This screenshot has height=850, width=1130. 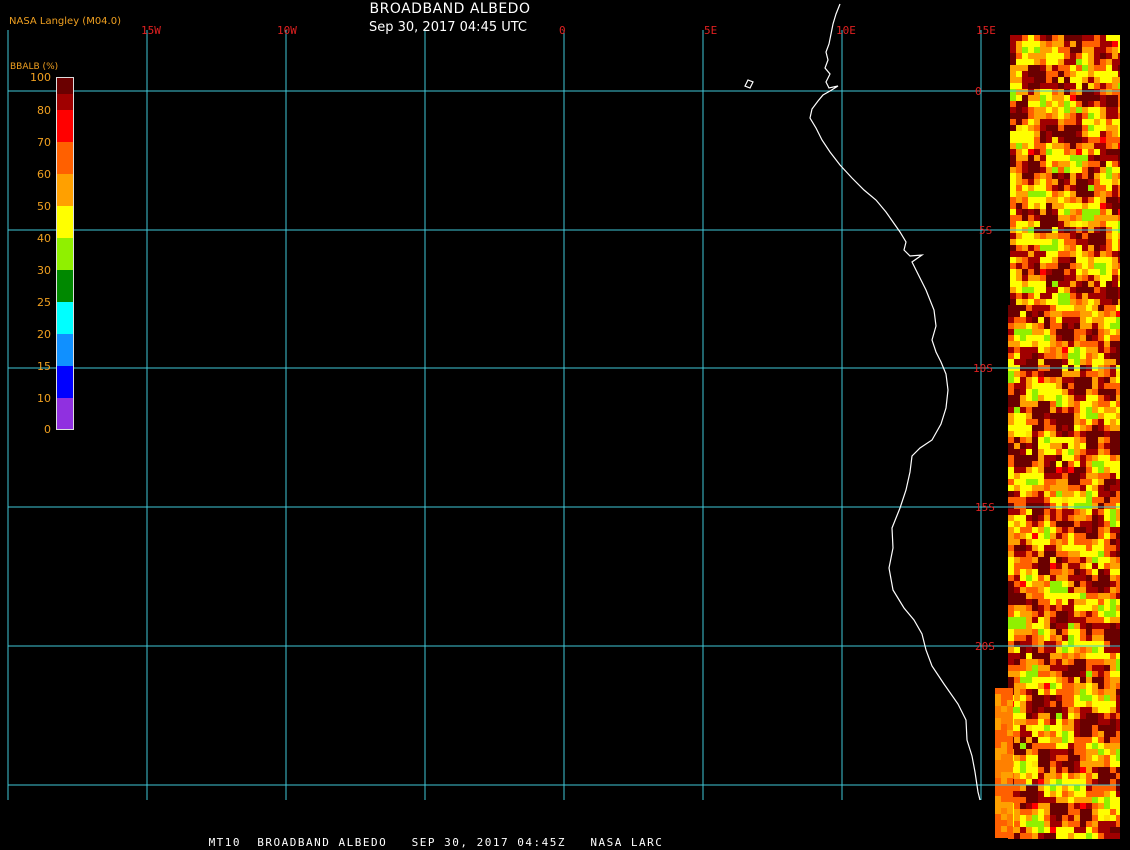 I want to click on lon-label-15w: 15W, so click(x=151, y=30).